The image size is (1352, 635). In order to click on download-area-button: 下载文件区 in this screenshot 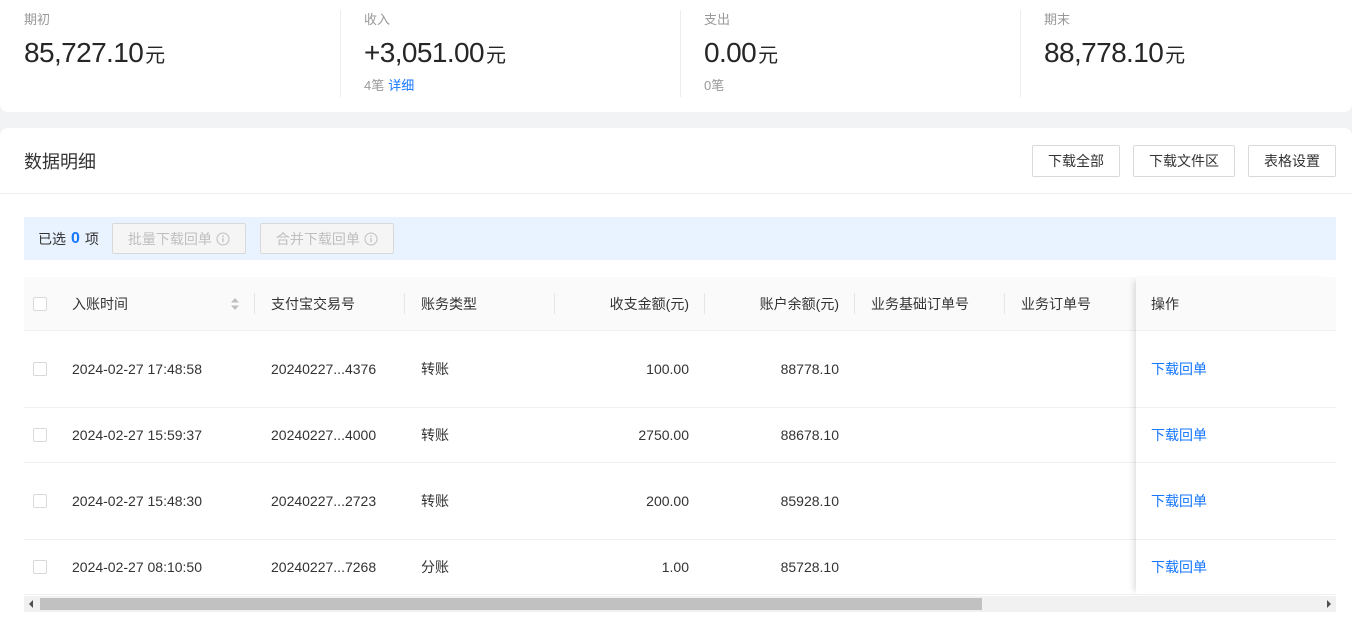, I will do `click(1184, 160)`.